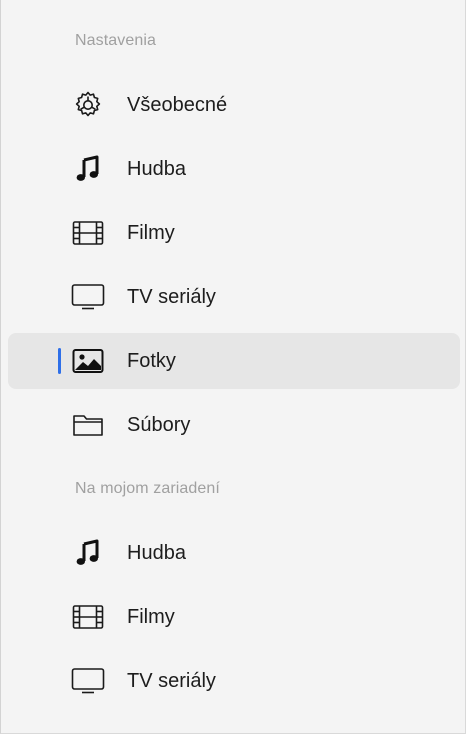 This screenshot has height=734, width=466. I want to click on sidebar-item-device-tv-shows: TV seriály, so click(234, 681).